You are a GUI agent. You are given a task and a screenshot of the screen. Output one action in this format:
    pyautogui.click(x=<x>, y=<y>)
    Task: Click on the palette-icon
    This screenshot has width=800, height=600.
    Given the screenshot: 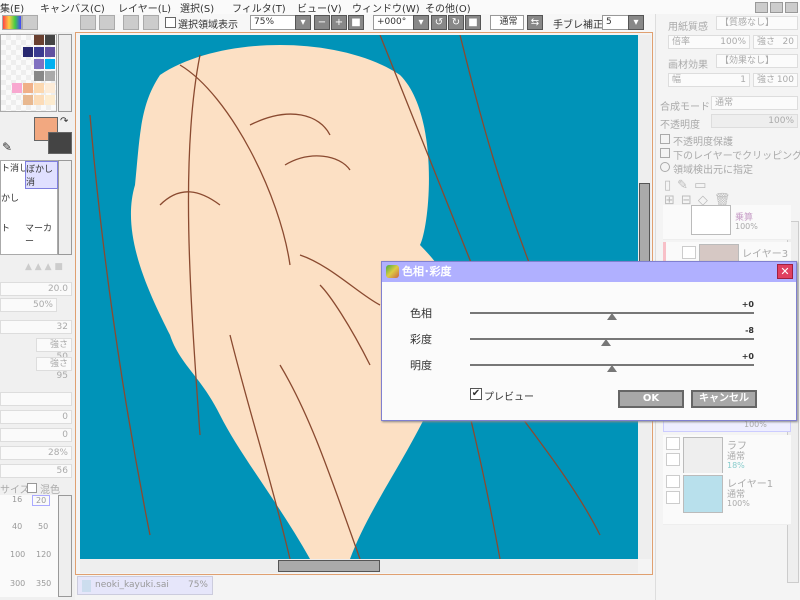 What is the action you would take?
    pyautogui.click(x=12, y=22)
    